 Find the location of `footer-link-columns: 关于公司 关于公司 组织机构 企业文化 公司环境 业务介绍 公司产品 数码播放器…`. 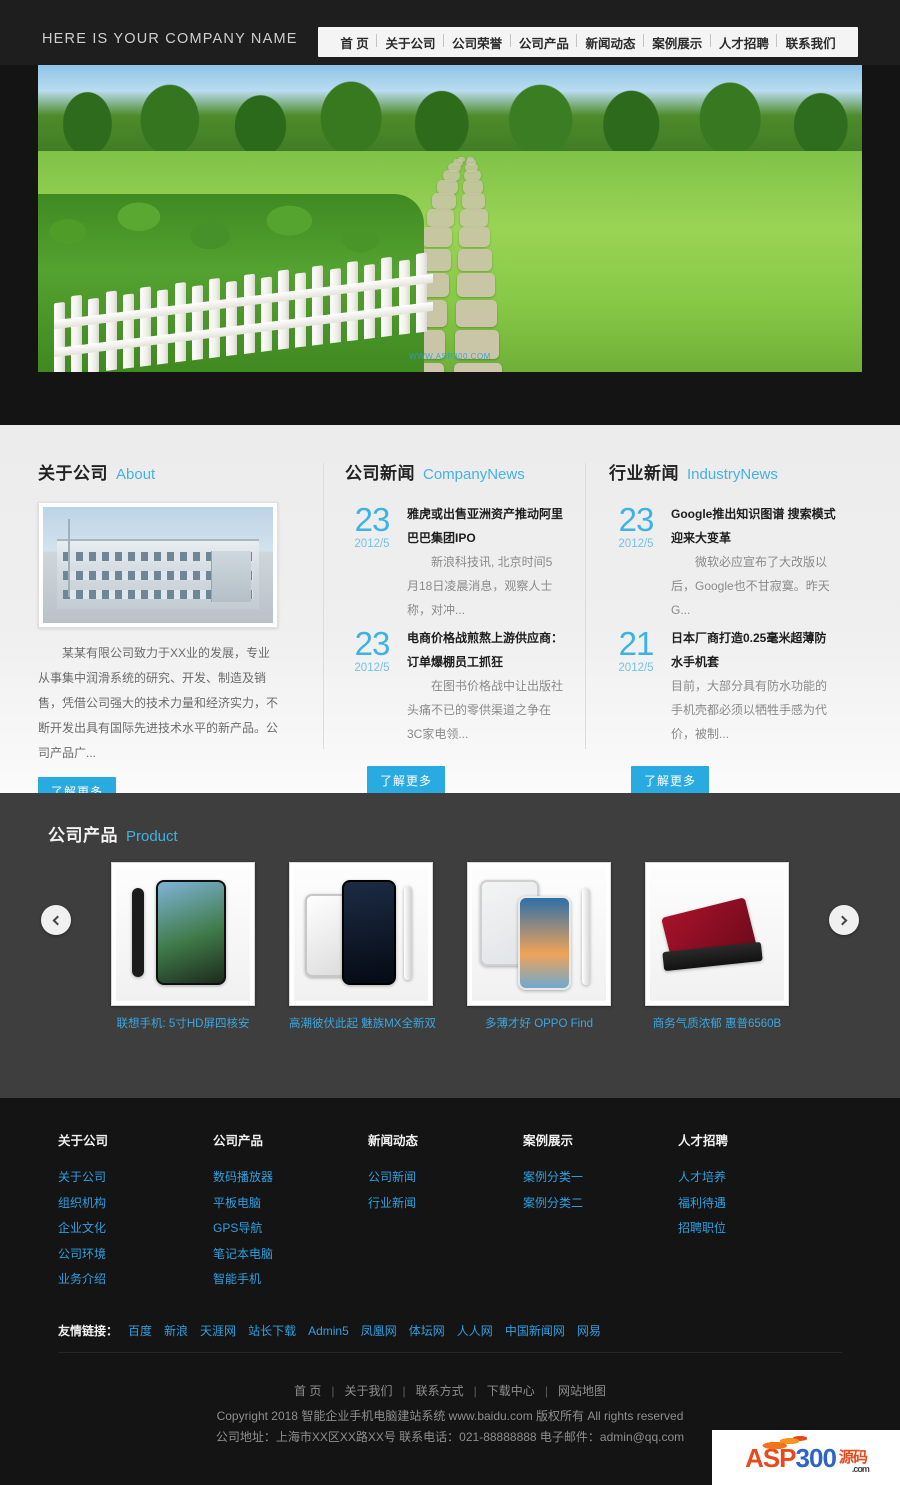

footer-link-columns: 关于公司 关于公司 组织机构 企业文化 公司环境 业务介绍 公司产品 数码播放器… is located at coordinates (450, 1211).